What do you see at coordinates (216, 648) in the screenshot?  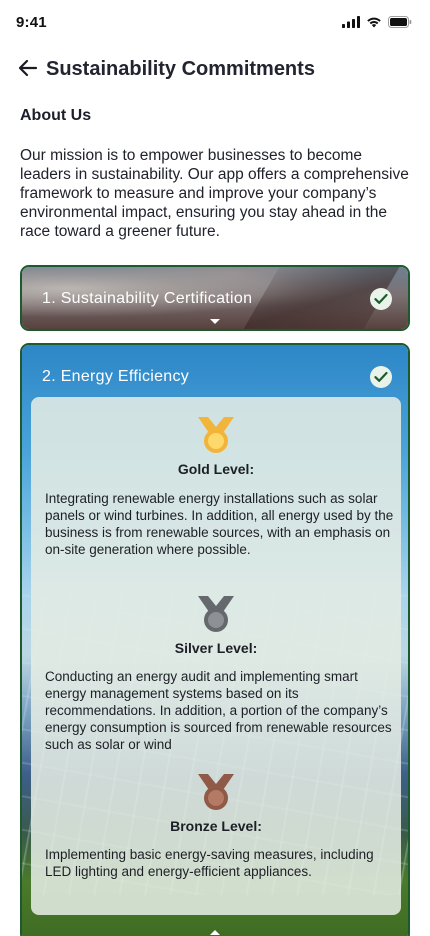 I see `level-title: Silver Level:` at bounding box center [216, 648].